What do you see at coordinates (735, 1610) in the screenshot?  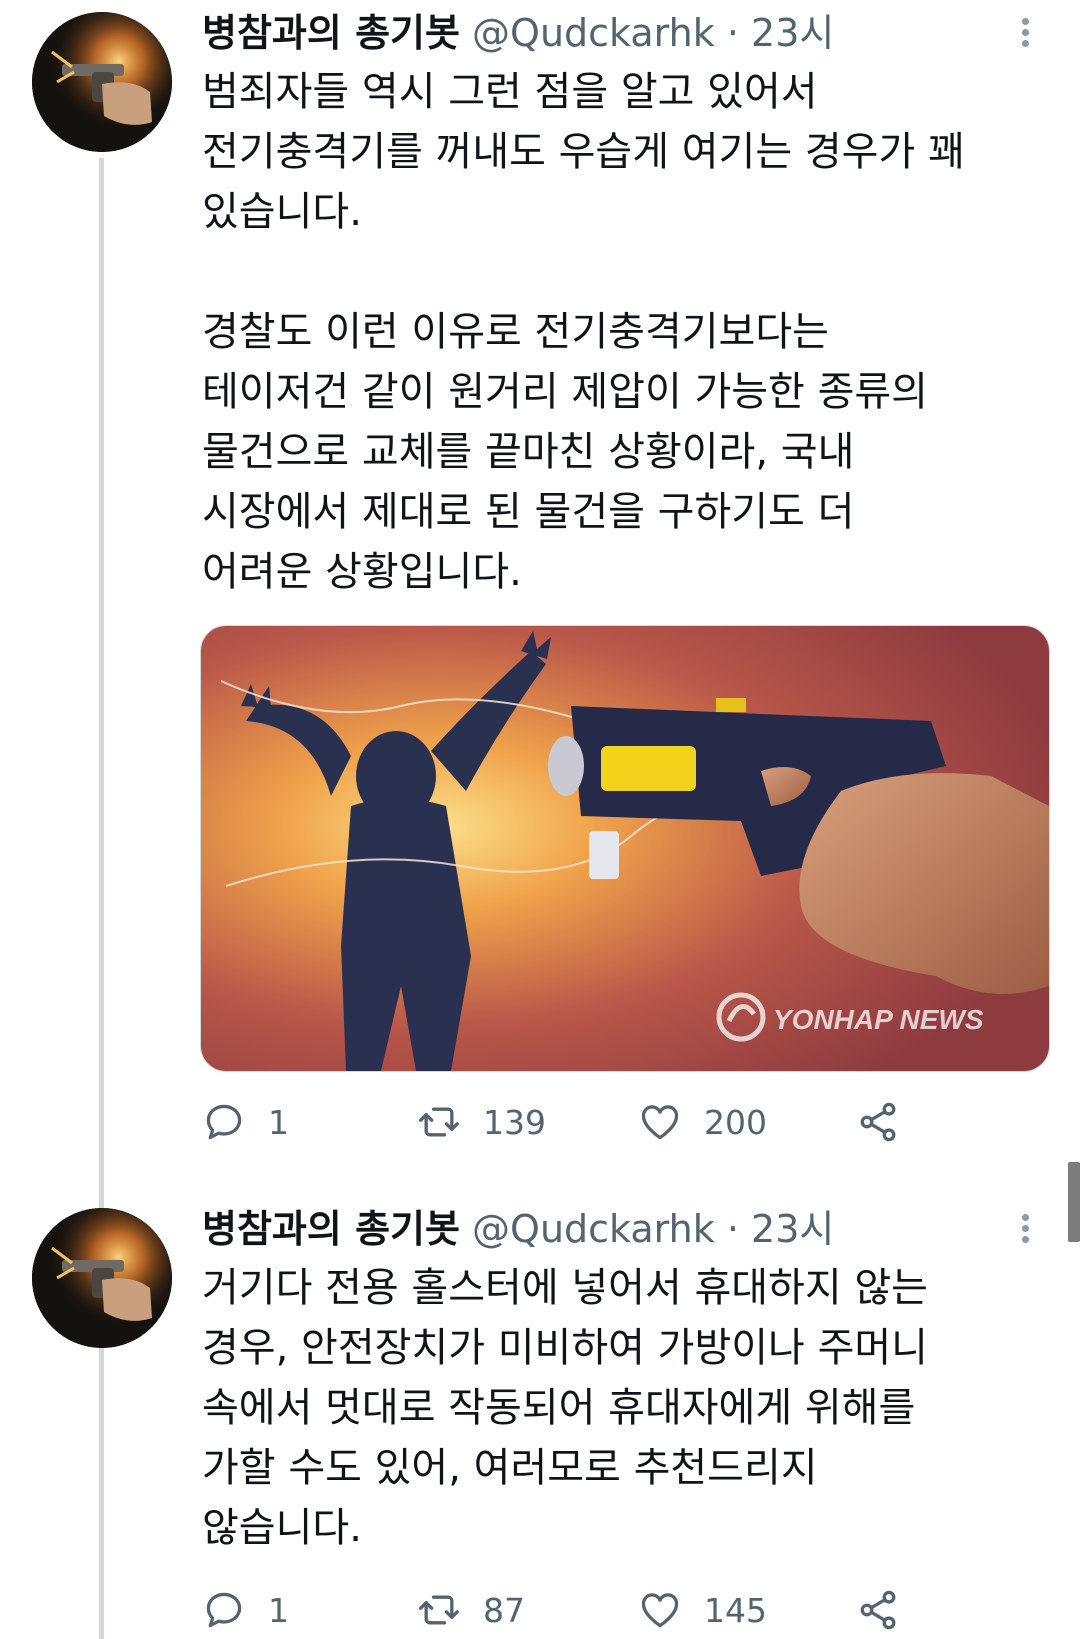 I see `like-count: 145` at bounding box center [735, 1610].